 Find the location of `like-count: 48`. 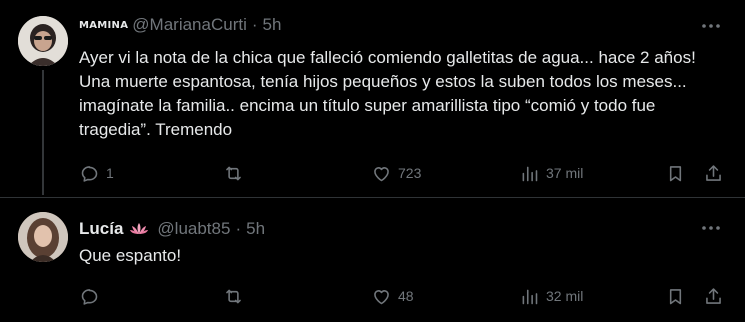

like-count: 48 is located at coordinates (406, 296).